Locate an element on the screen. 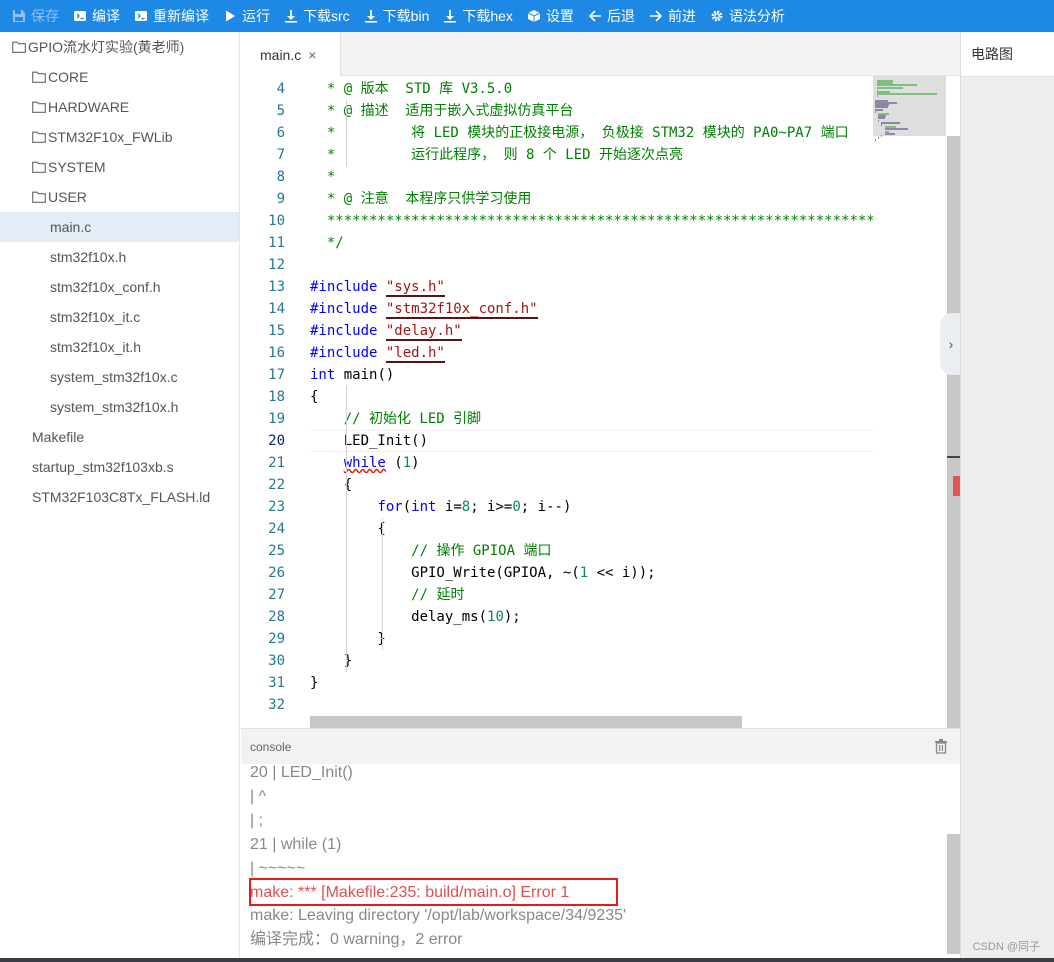 This screenshot has height=962, width=1054. toolbar-button-8: 后退 is located at coordinates (611, 16).